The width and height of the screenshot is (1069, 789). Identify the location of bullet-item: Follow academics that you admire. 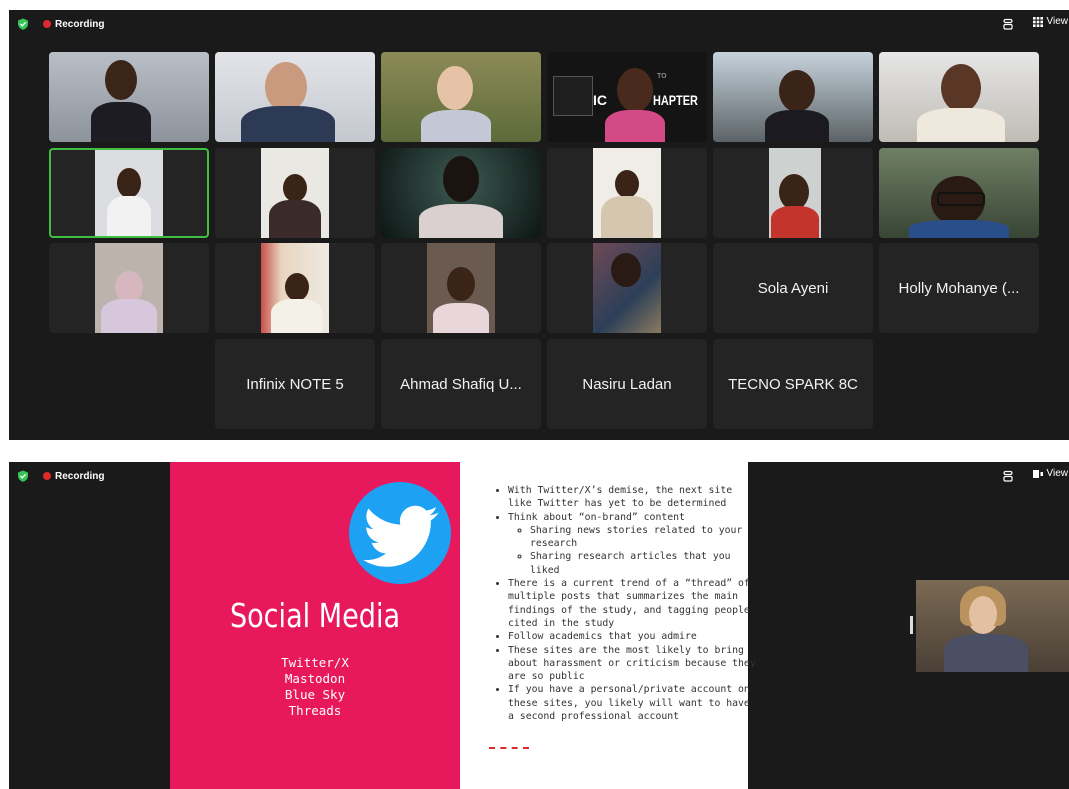
(633, 636).